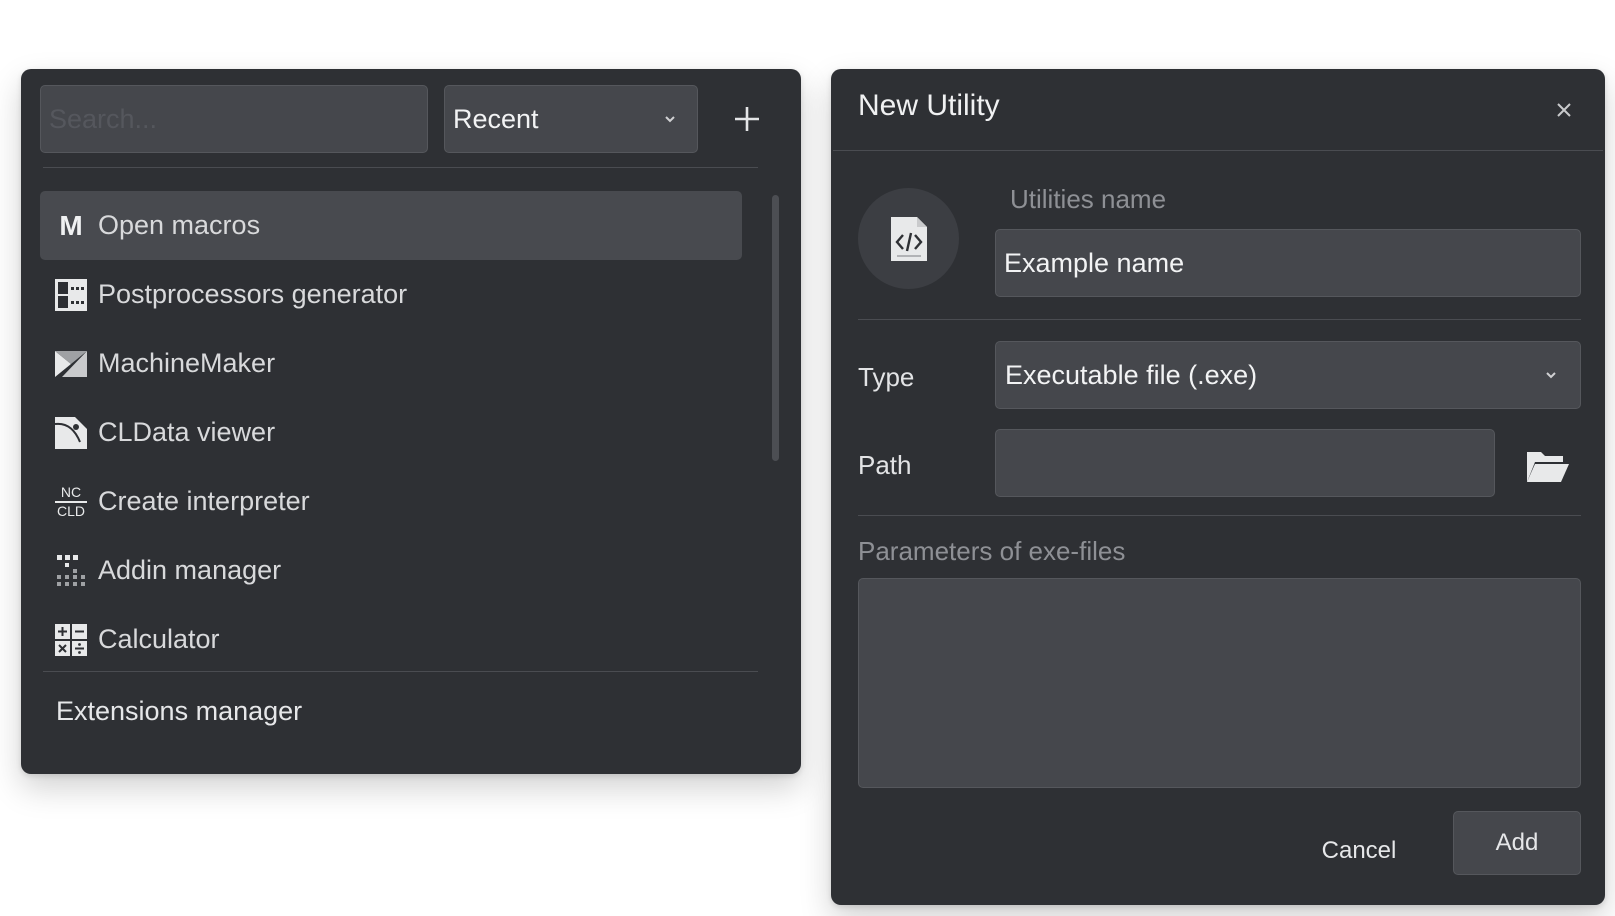 The width and height of the screenshot is (1615, 916). What do you see at coordinates (391, 639) in the screenshot?
I see `list-item-calculator: Calculator` at bounding box center [391, 639].